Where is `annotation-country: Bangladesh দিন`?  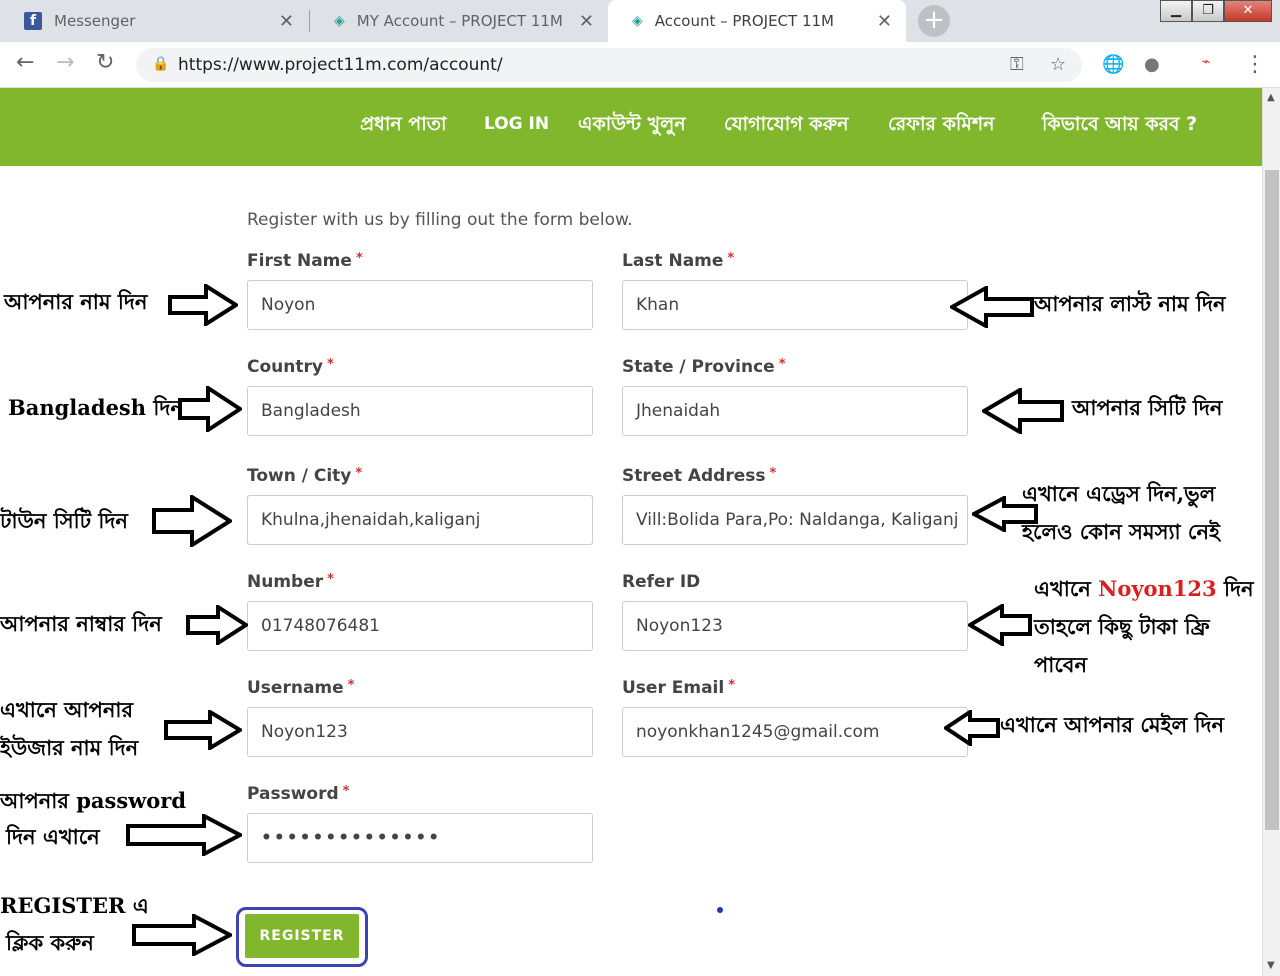
annotation-country: Bangladesh দিন is located at coordinates (95, 407).